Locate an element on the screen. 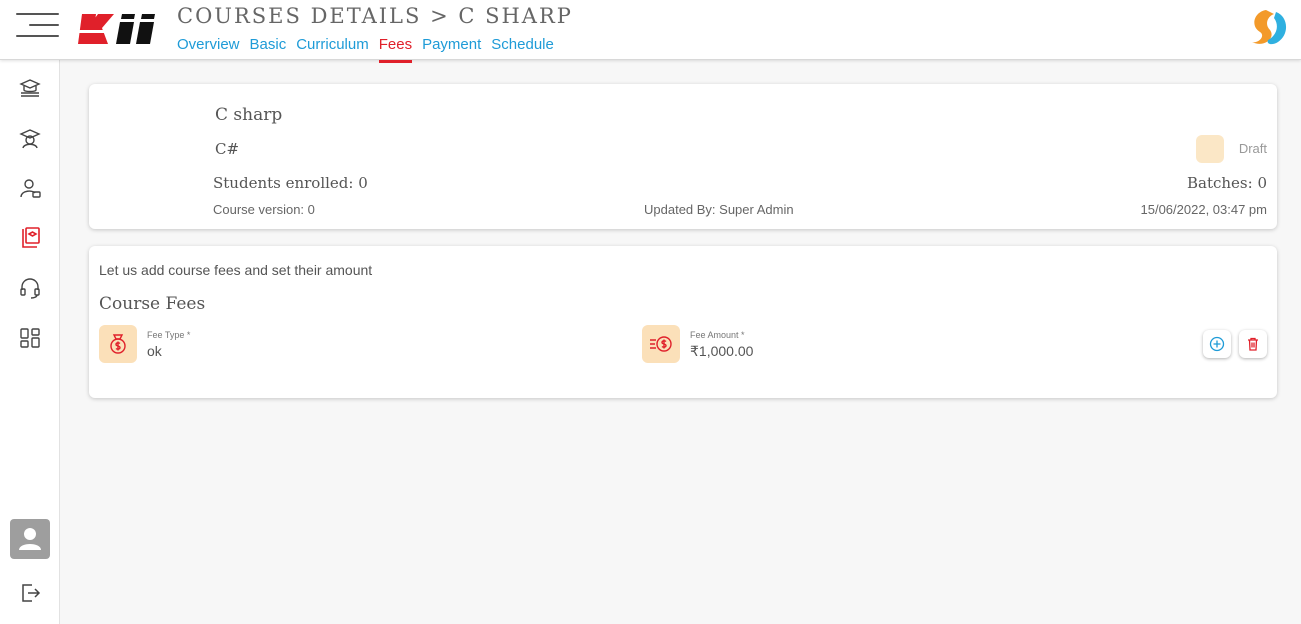  status-badge: Draft is located at coordinates (1252, 148).